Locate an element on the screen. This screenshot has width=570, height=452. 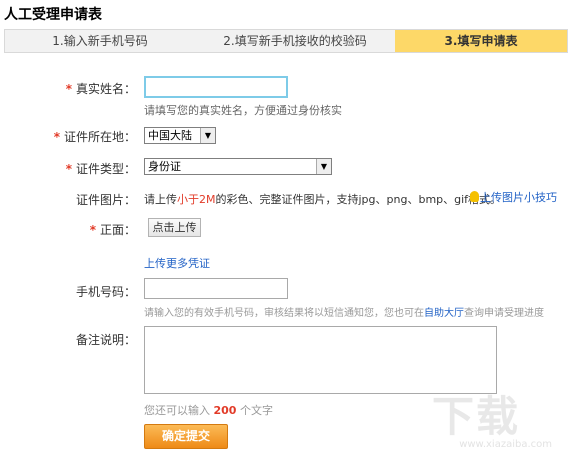
phone-hint: 请输入您的有效手机号码，审核结果将以短信通知您，您也可在自助大厅查询申请受理进度 is located at coordinates (344, 313).